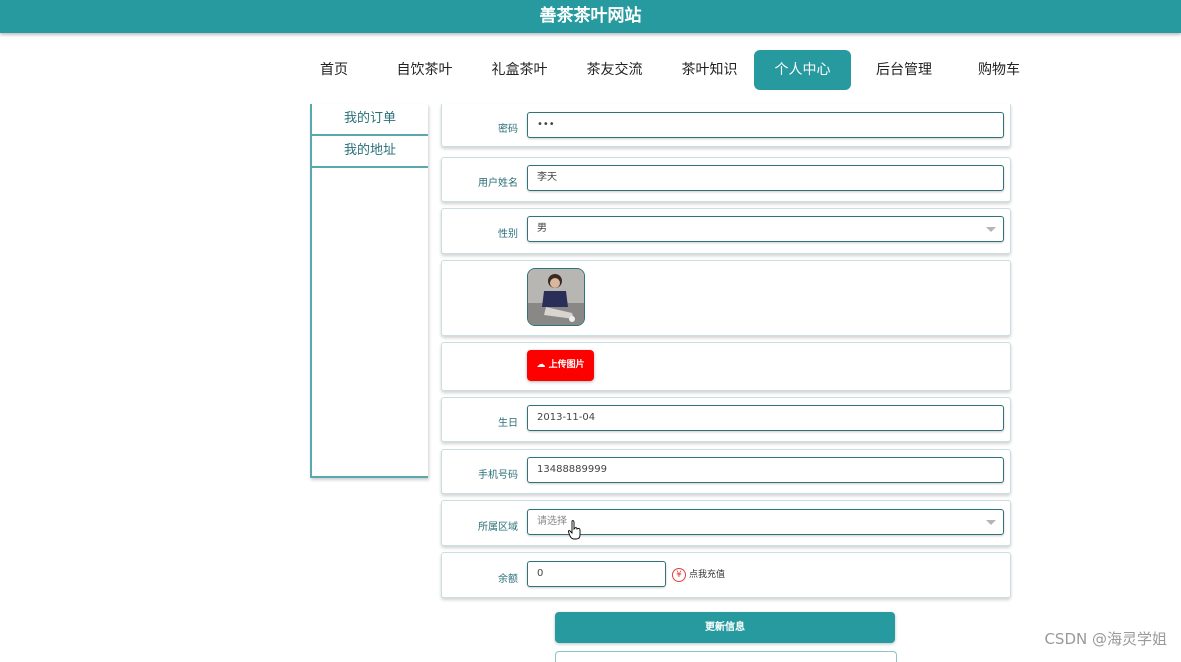  I want to click on region-label: 所属区域, so click(498, 527).